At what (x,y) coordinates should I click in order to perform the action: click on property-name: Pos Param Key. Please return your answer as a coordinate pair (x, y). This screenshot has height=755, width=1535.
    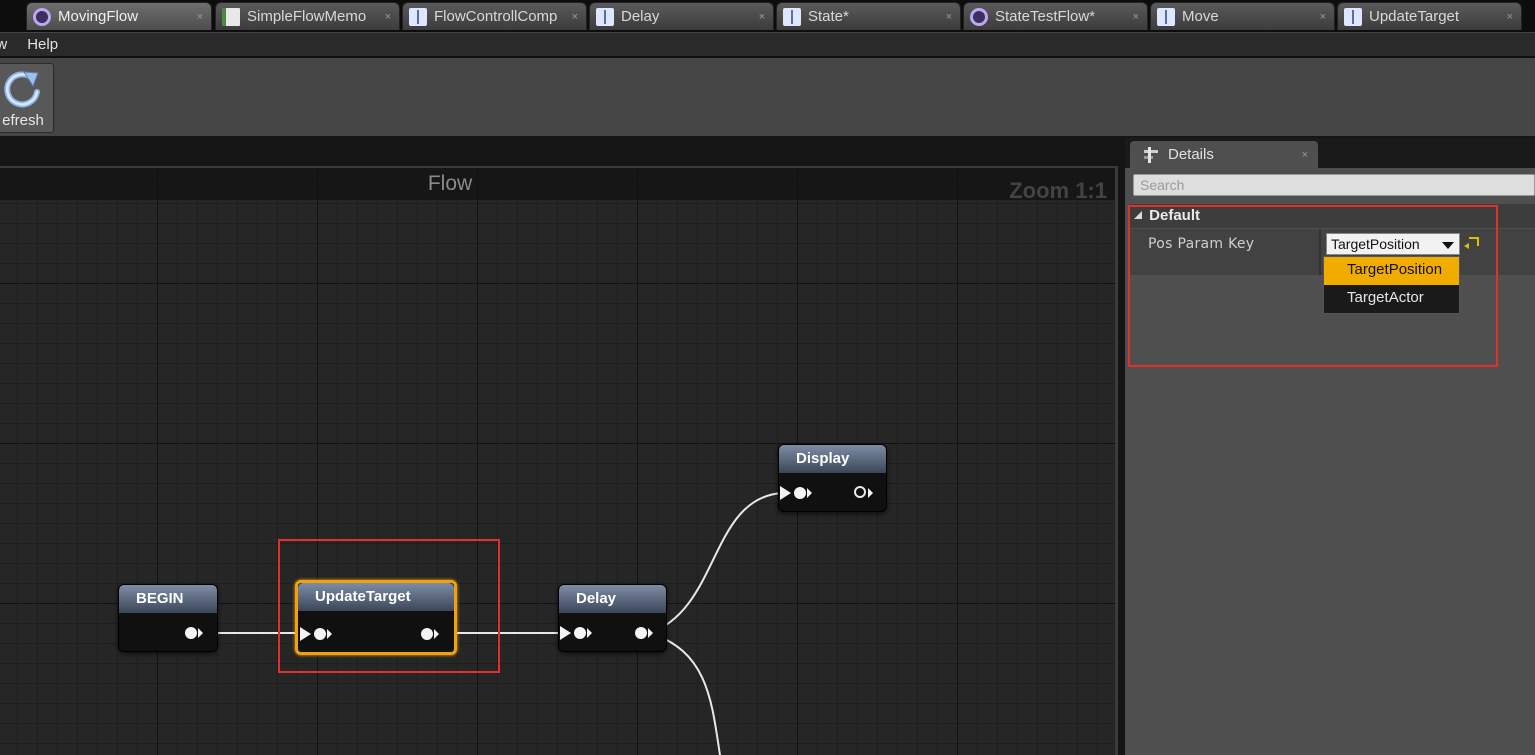
    Looking at the image, I should click on (1201, 244).